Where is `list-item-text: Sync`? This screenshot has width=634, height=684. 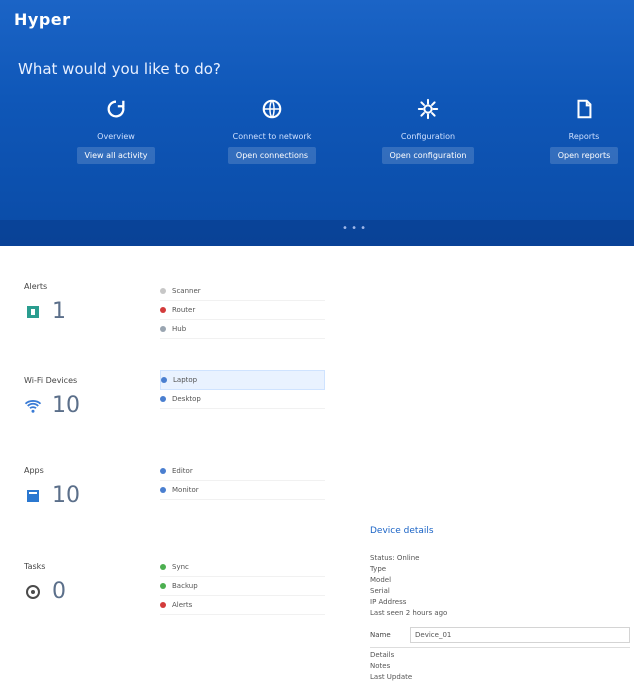 list-item-text: Sync is located at coordinates (180, 567).